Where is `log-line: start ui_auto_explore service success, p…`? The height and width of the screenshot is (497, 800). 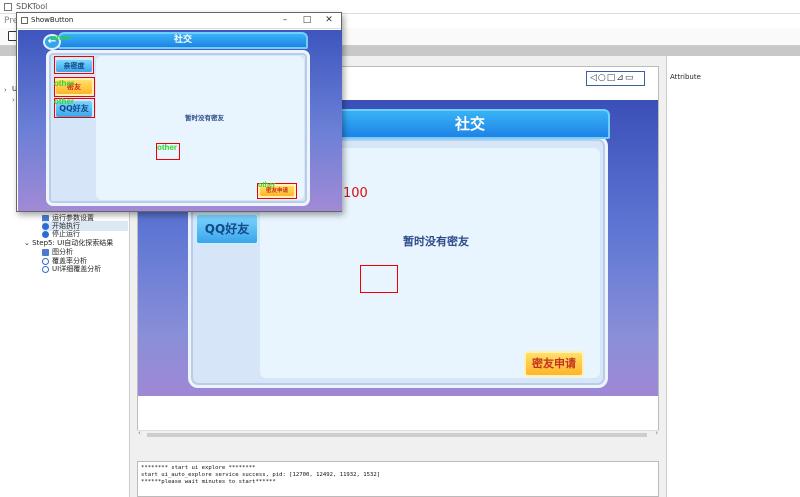 log-line: start ui_auto_explore service success, p… is located at coordinates (261, 475).